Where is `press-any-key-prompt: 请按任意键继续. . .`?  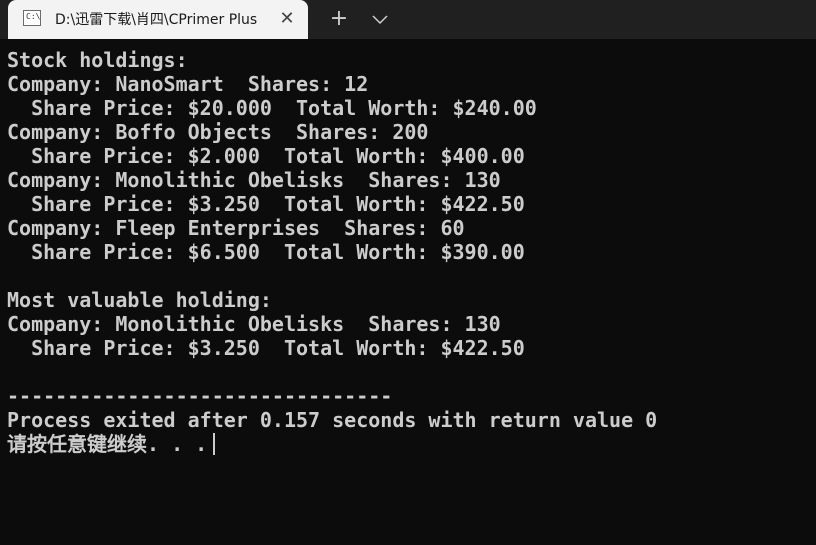 press-any-key-prompt: 请按任意键继续. . . is located at coordinates (107, 444).